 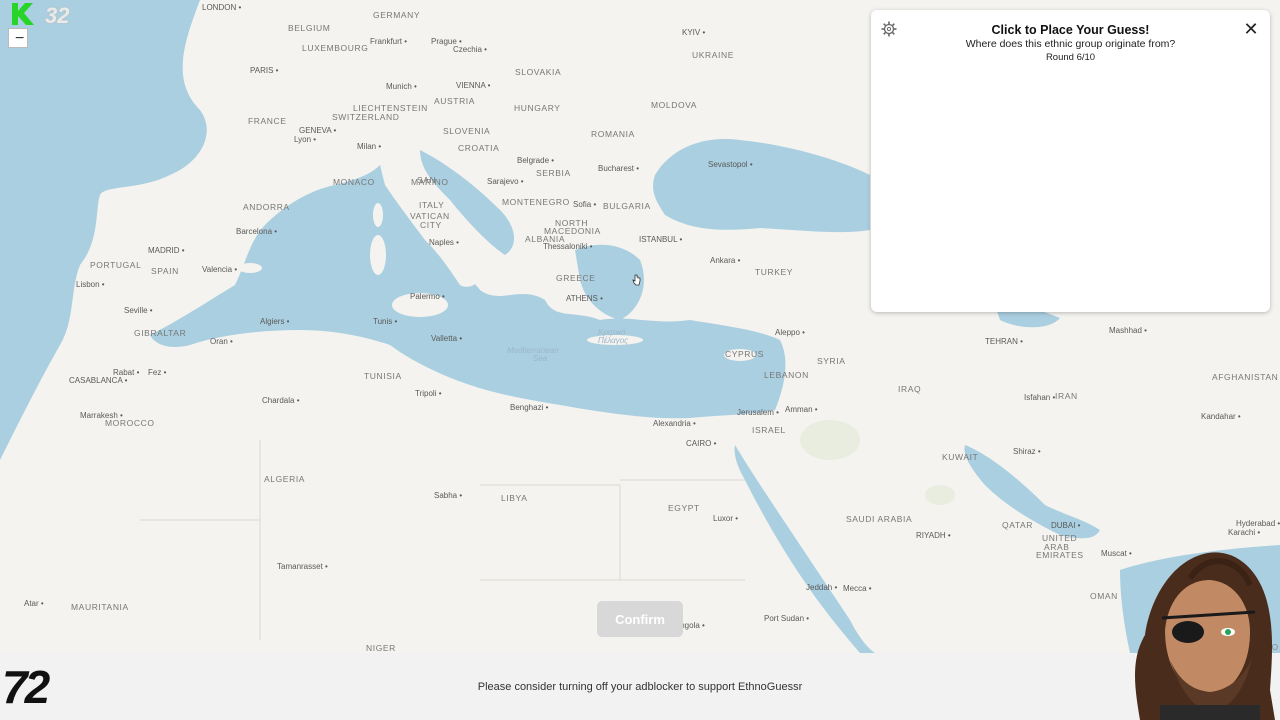 What do you see at coordinates (1027, 451) in the screenshot?
I see `city-label: Shiraz` at bounding box center [1027, 451].